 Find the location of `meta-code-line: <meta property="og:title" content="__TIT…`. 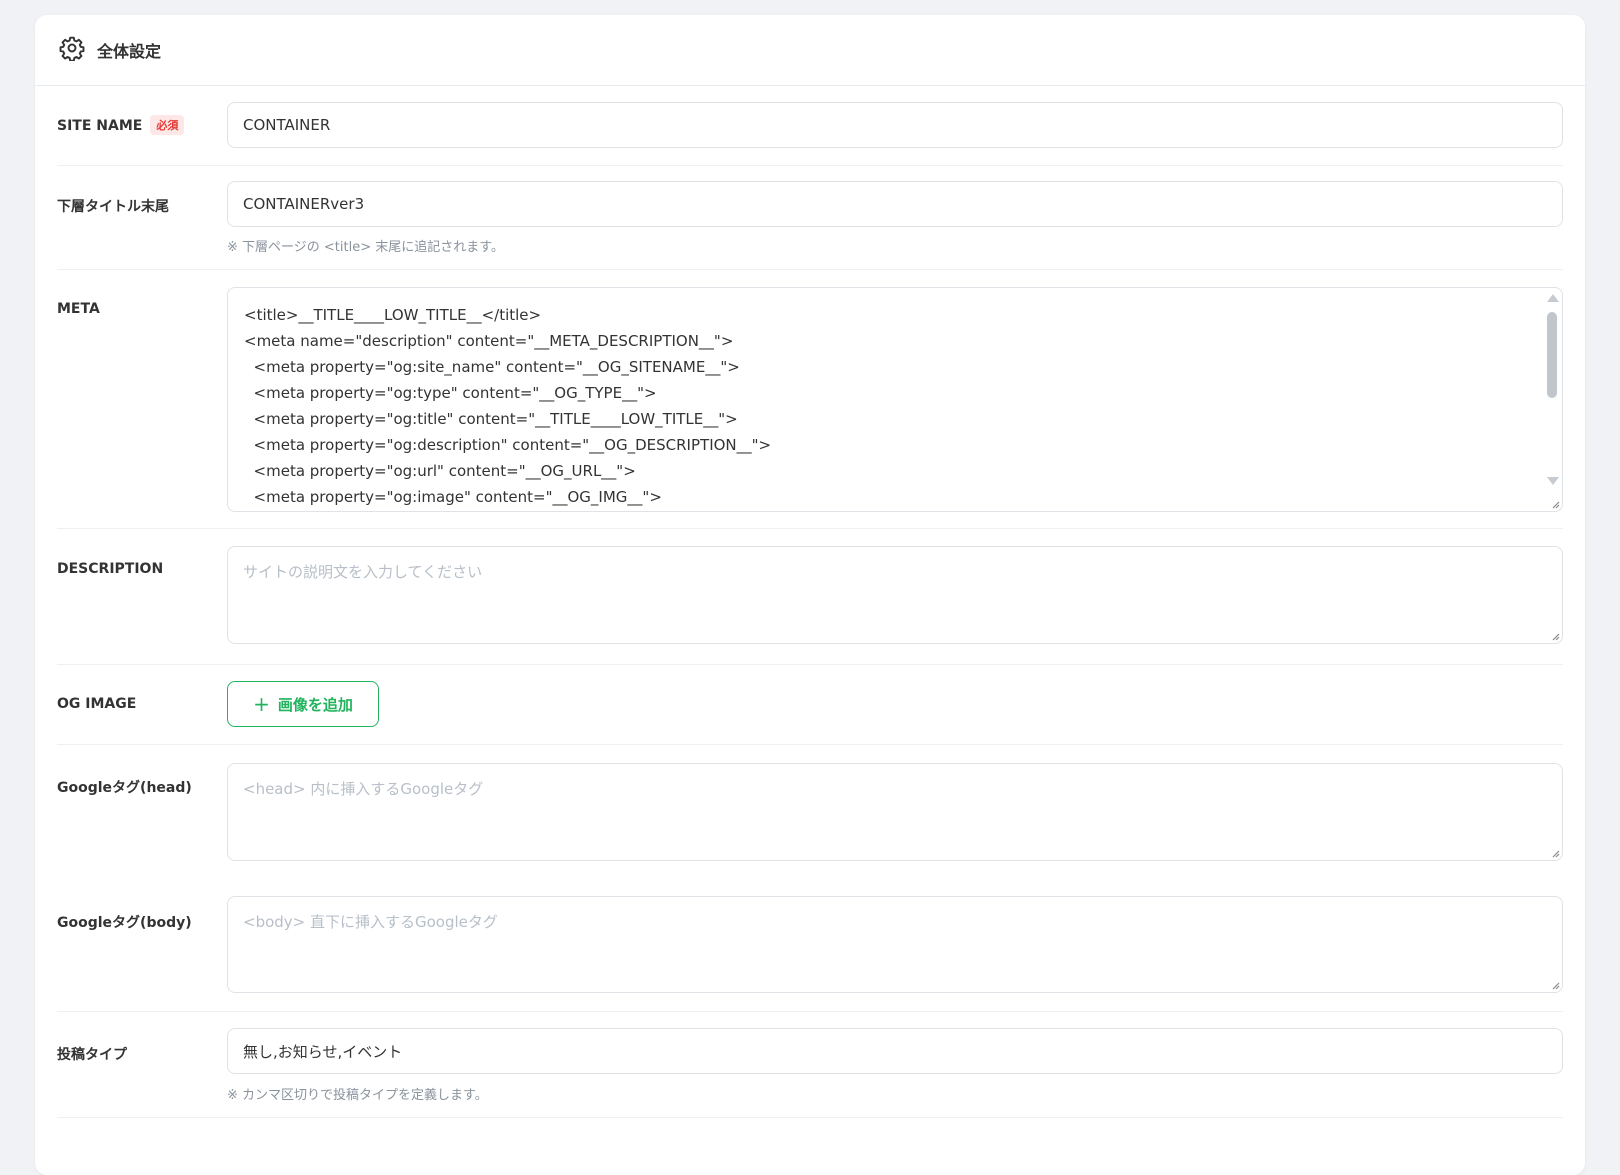

meta-code-line: <meta property="og:title" content="__TIT… is located at coordinates (491, 419).